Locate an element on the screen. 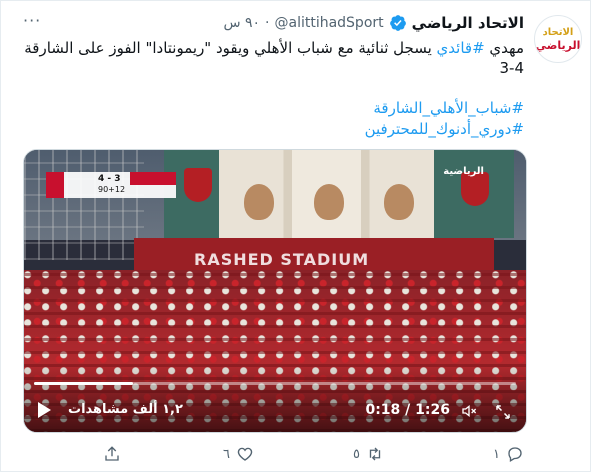  account-handle: @alittihadSport is located at coordinates (328, 23).